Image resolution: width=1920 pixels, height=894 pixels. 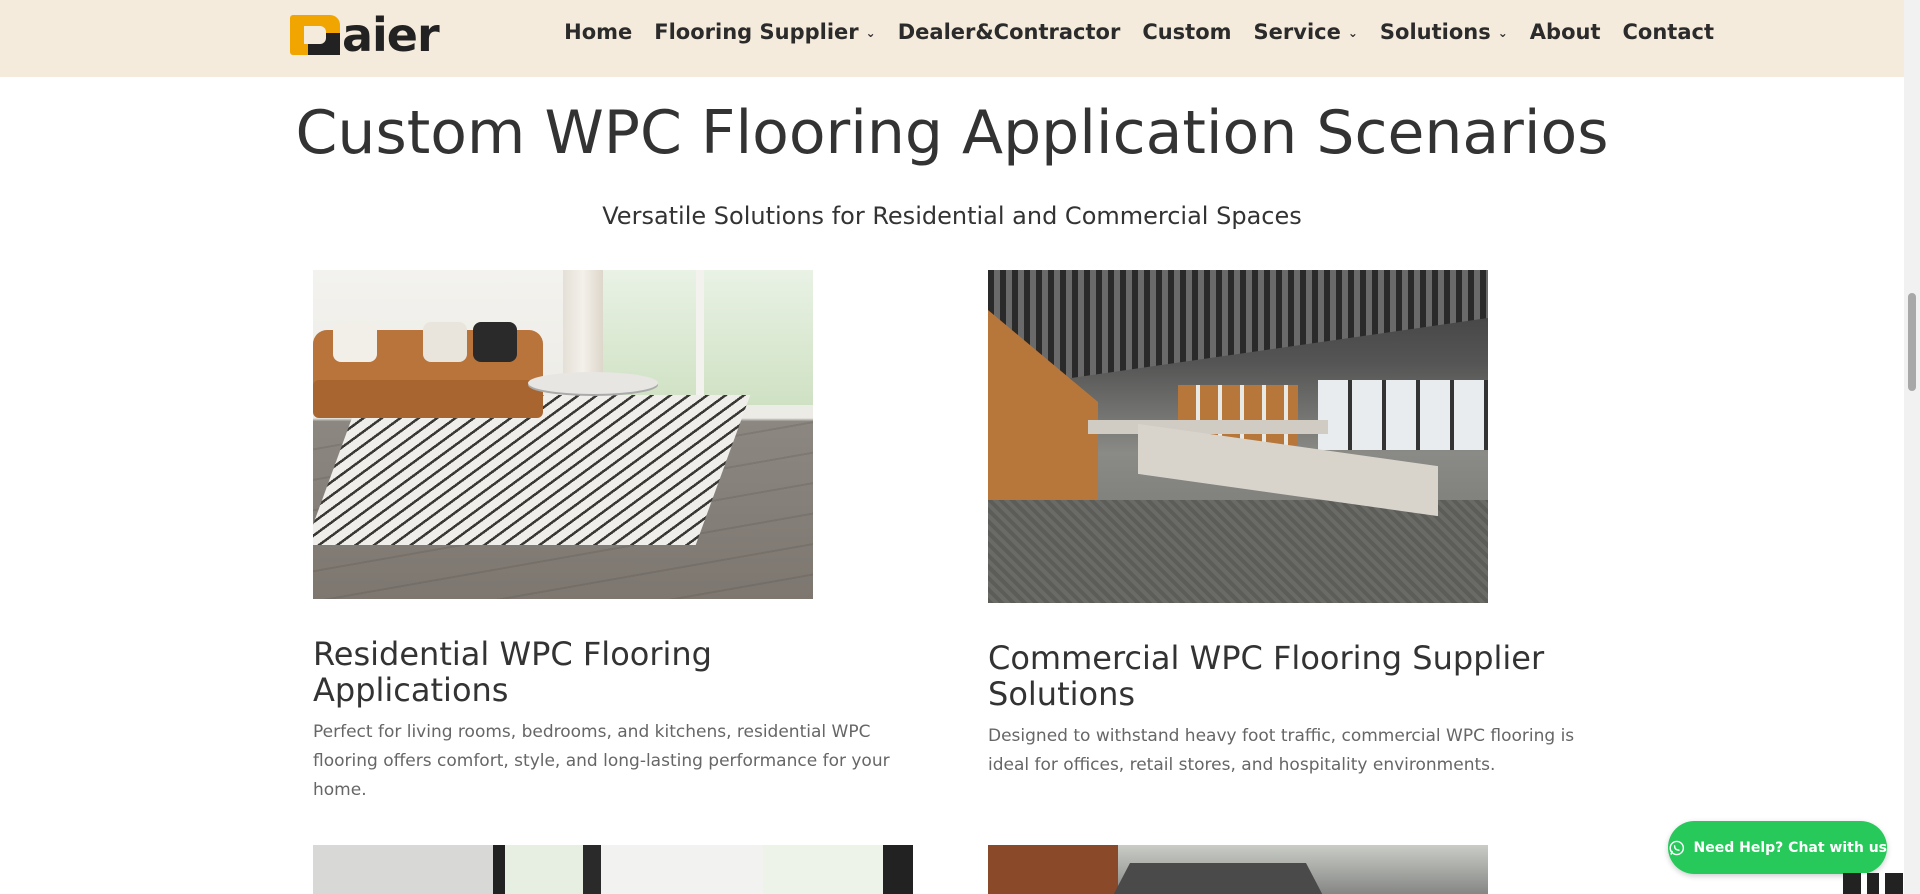 I want to click on exterior-image, so click(x=1238, y=869).